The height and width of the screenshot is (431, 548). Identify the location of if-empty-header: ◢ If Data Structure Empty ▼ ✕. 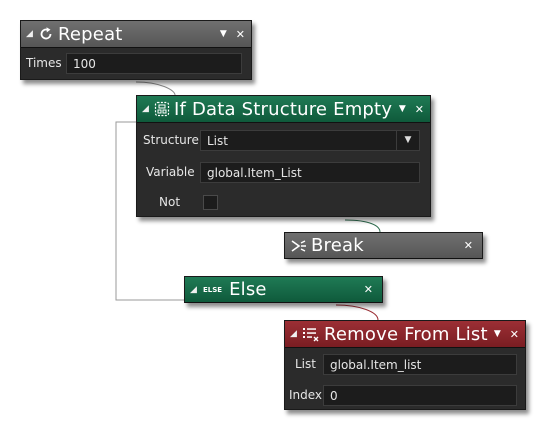
(283, 109).